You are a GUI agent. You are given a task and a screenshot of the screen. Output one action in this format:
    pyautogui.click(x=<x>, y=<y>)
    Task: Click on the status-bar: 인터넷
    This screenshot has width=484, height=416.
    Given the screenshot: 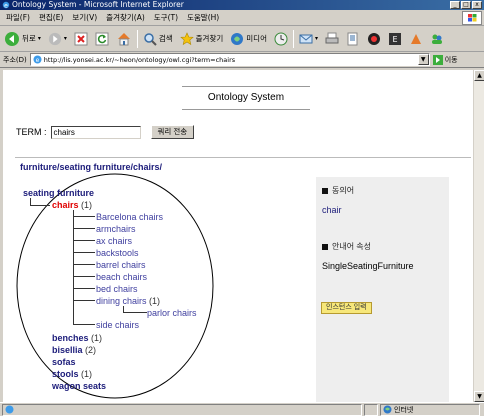 What is the action you would take?
    pyautogui.click(x=242, y=409)
    